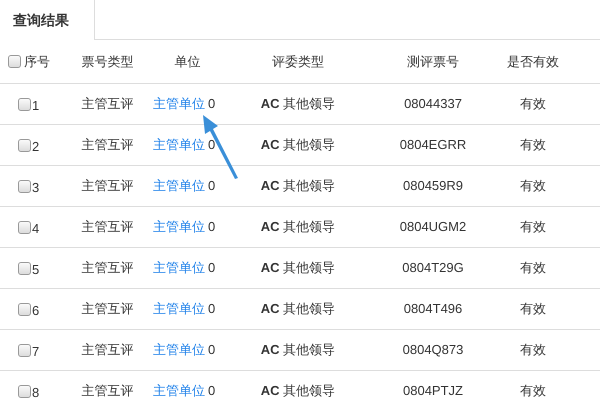 Image resolution: width=600 pixels, height=400 pixels. I want to click on column-header: 序号, so click(37, 61).